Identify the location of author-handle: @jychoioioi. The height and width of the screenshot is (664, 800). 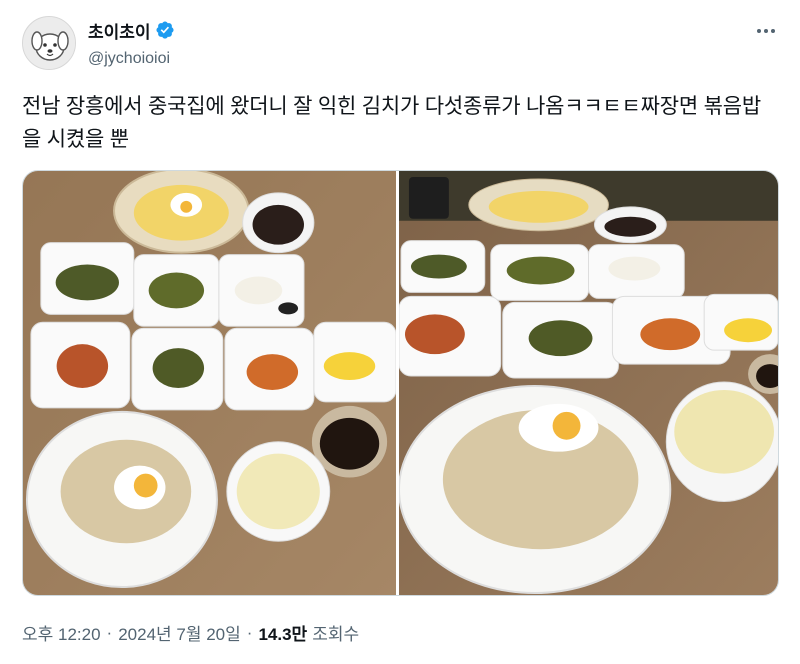
(131, 59).